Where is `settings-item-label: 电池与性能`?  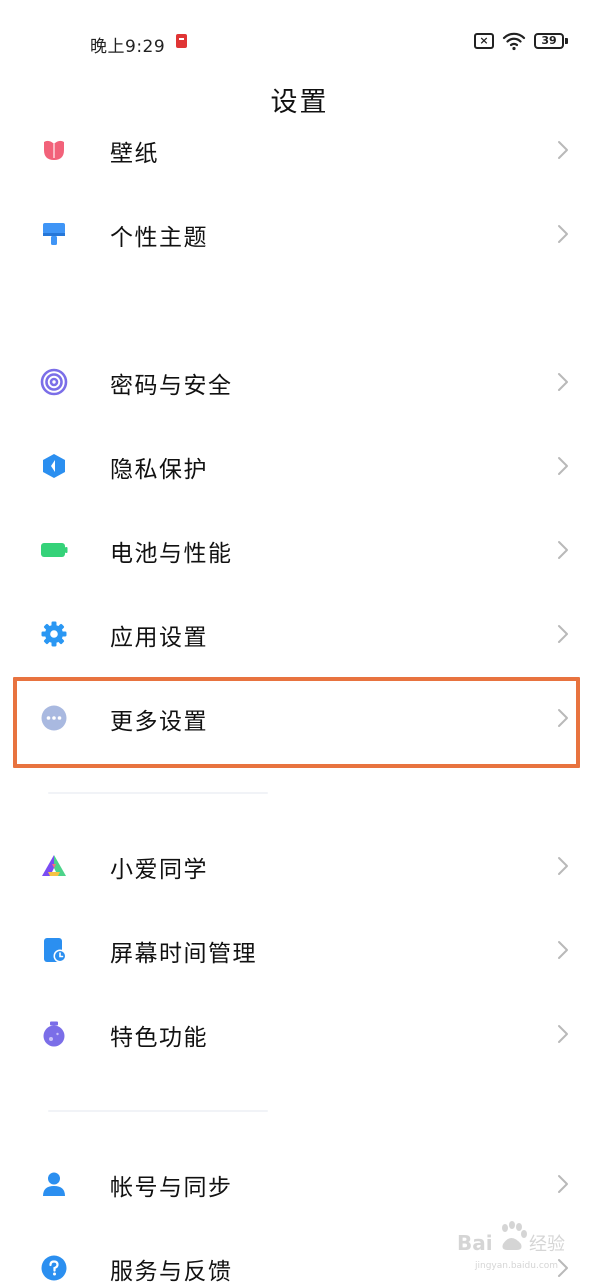 settings-item-label: 电池与性能 is located at coordinates (171, 554).